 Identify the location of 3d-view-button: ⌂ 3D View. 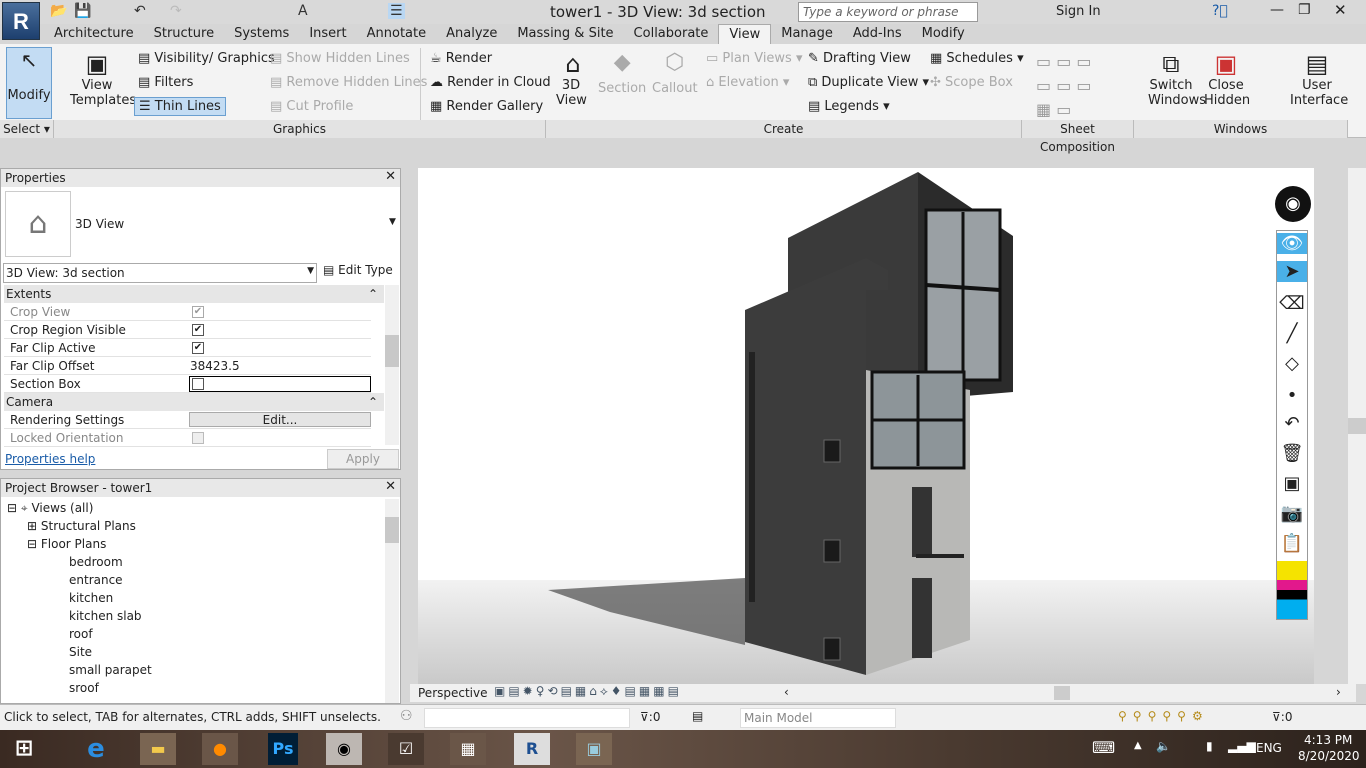
(573, 79).